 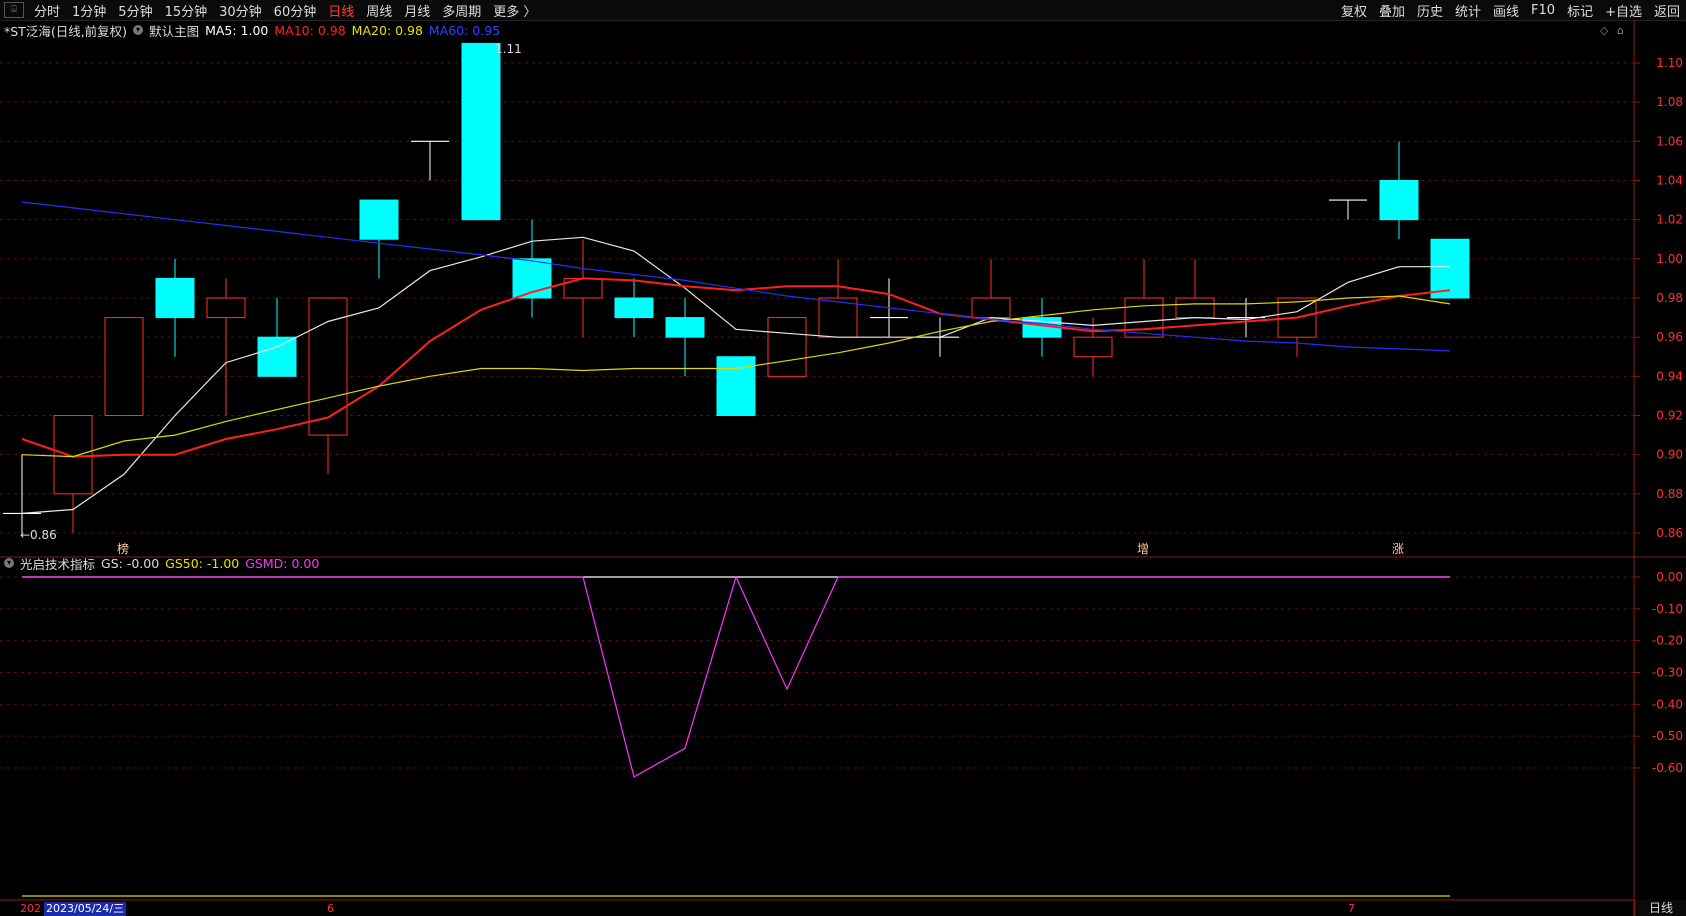 What do you see at coordinates (1669, 102) in the screenshot?
I see `price-axis-label: 1.08` at bounding box center [1669, 102].